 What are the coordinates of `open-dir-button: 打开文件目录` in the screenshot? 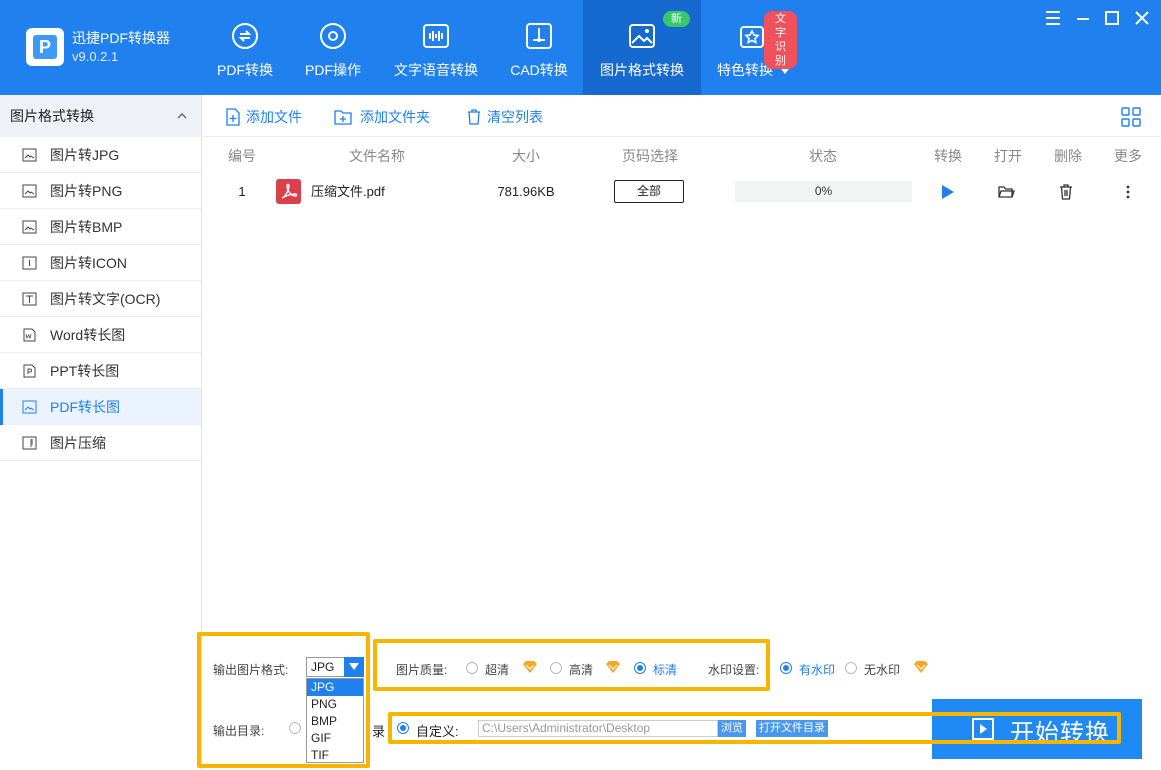 It's located at (792, 728).